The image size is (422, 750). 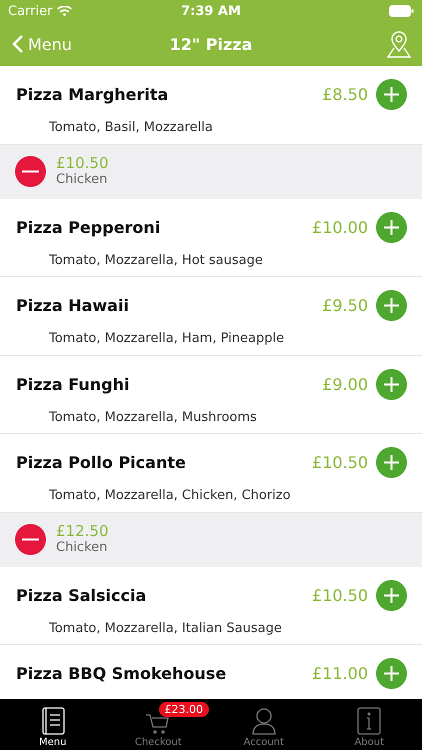 I want to click on location-pin-icon, so click(x=399, y=44).